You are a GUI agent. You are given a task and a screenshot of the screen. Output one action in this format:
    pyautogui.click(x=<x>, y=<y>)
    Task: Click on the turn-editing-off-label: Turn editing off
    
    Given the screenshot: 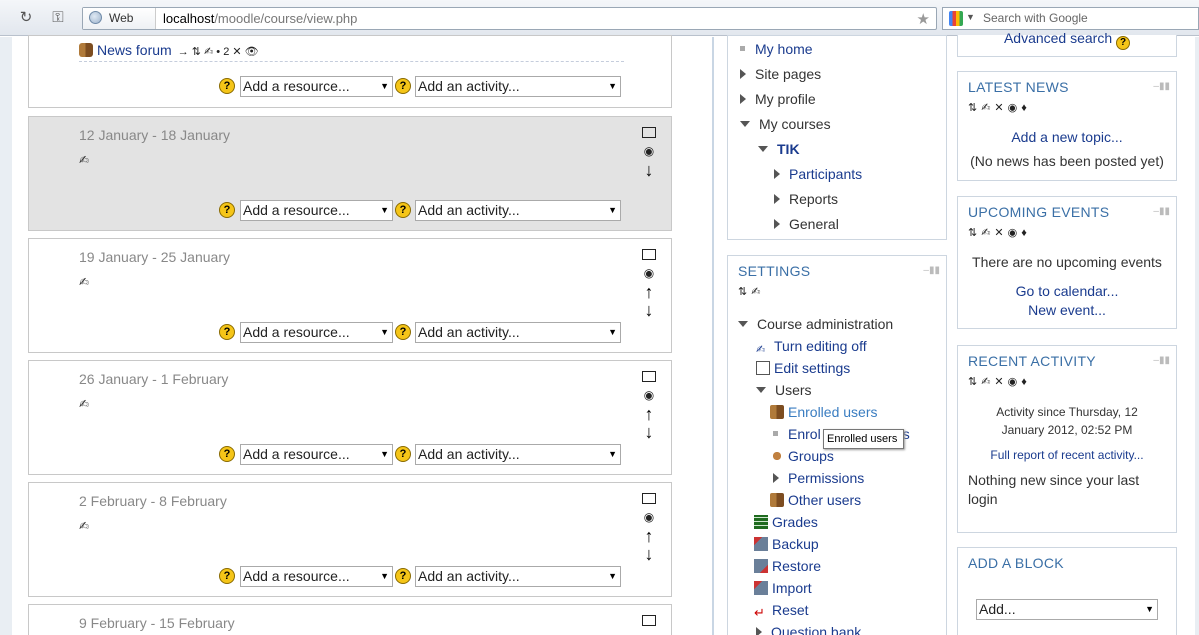 What is the action you would take?
    pyautogui.click(x=820, y=346)
    